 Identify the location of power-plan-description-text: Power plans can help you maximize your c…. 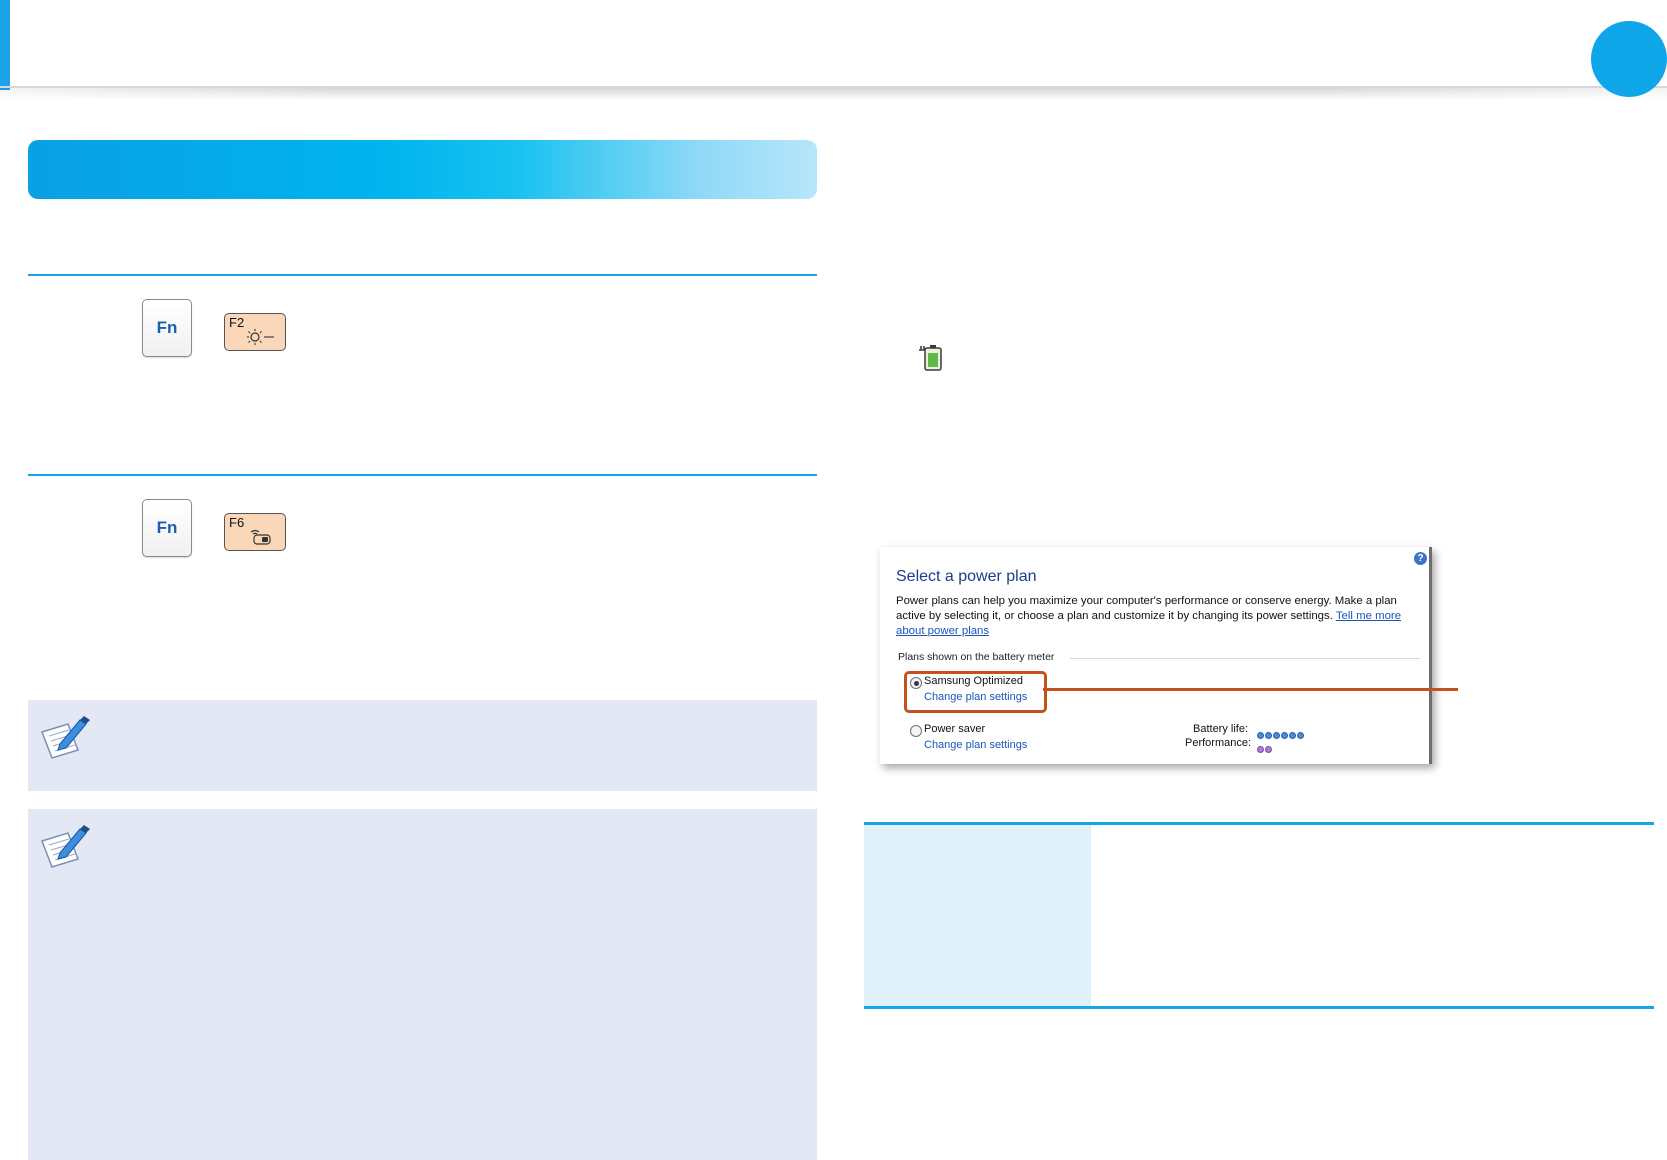
(1146, 608).